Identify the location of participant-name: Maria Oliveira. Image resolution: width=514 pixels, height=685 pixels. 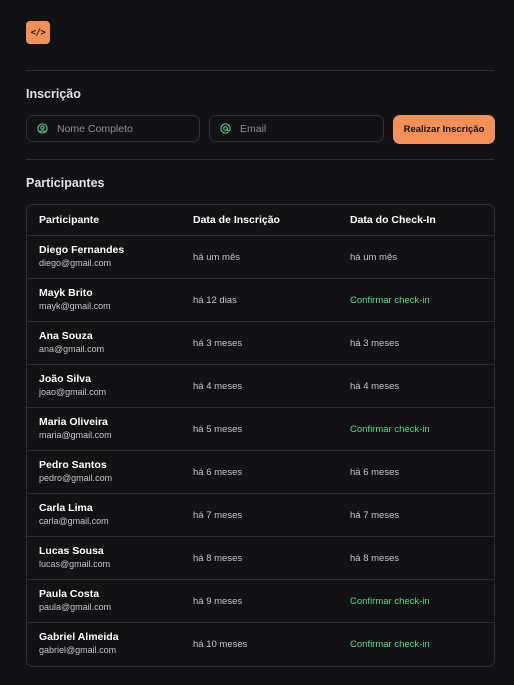
(73, 422).